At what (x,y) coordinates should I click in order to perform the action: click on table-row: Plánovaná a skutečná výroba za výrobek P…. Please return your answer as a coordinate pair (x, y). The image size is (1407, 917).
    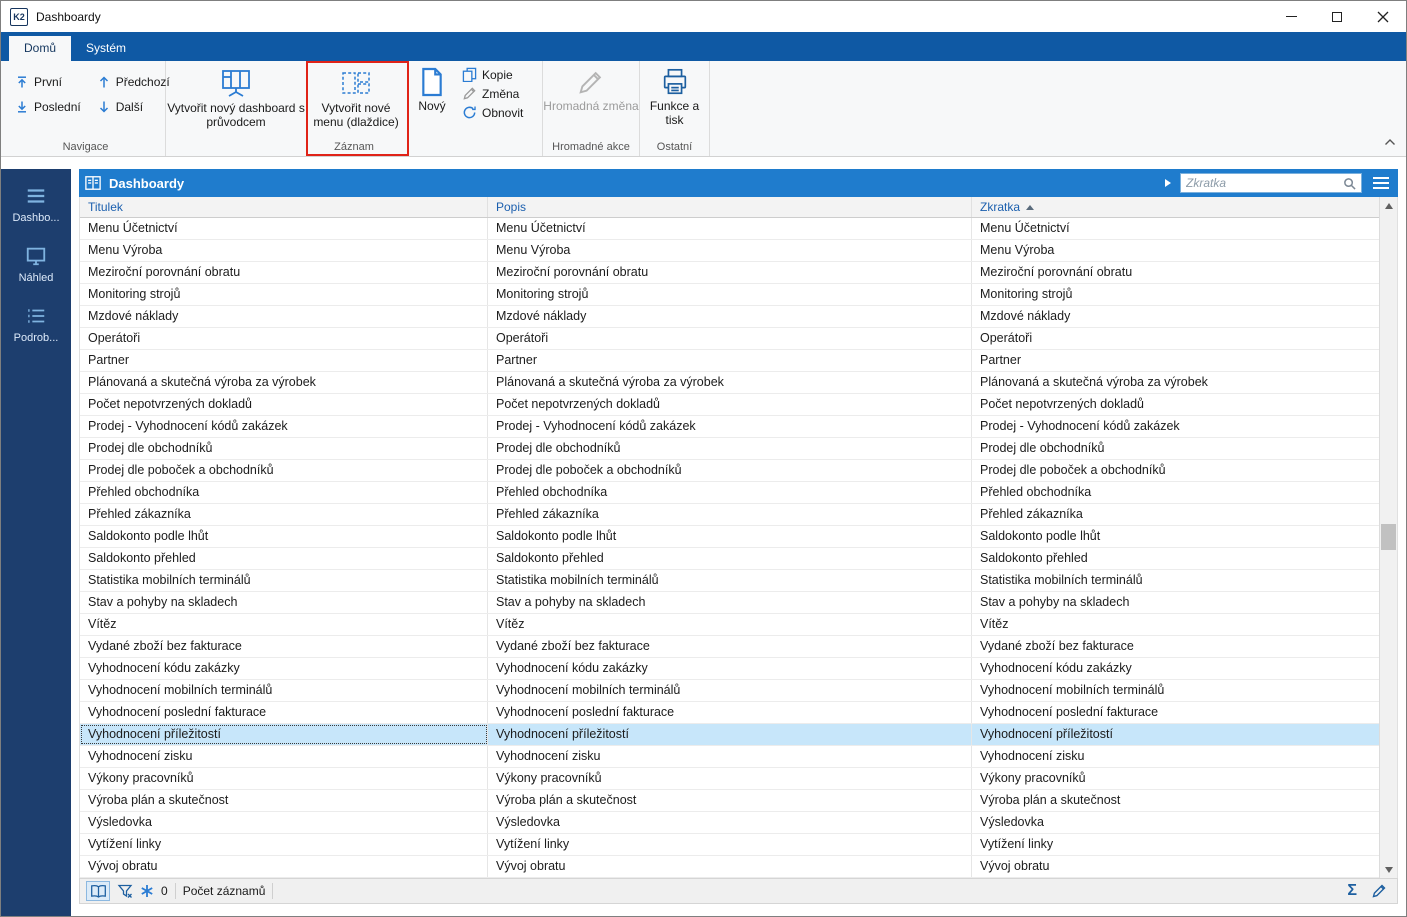
    Looking at the image, I should click on (729, 383).